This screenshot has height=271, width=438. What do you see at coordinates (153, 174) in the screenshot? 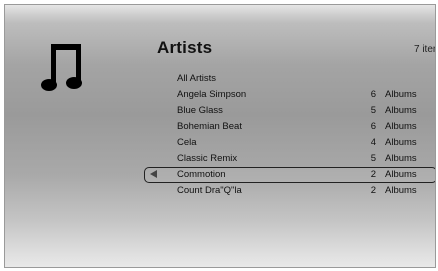
I see `left-arrow-icon` at bounding box center [153, 174].